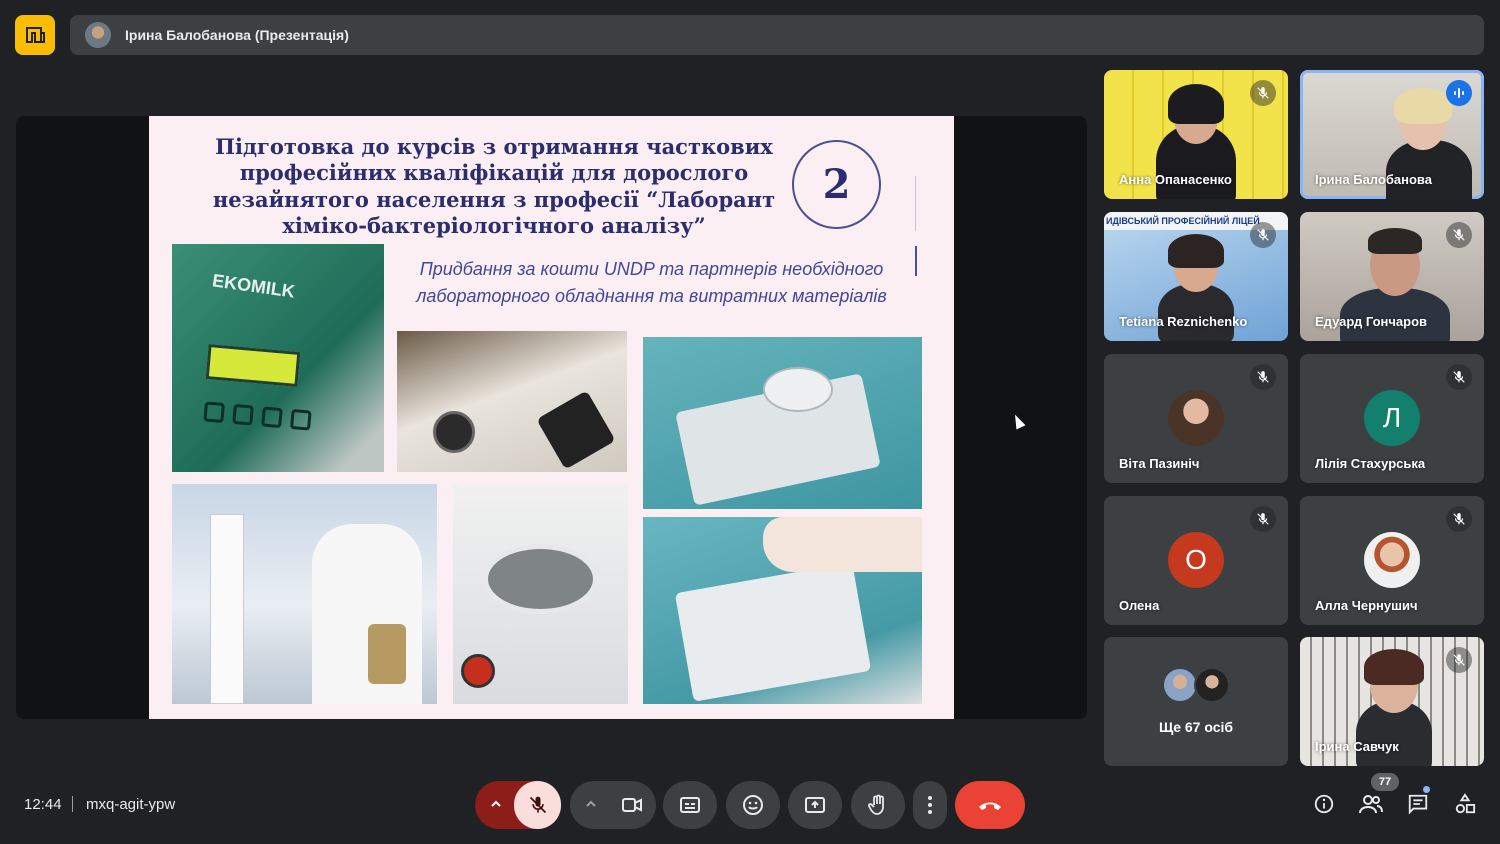 The height and width of the screenshot is (844, 1500). I want to click on camera-icon, so click(632, 805).